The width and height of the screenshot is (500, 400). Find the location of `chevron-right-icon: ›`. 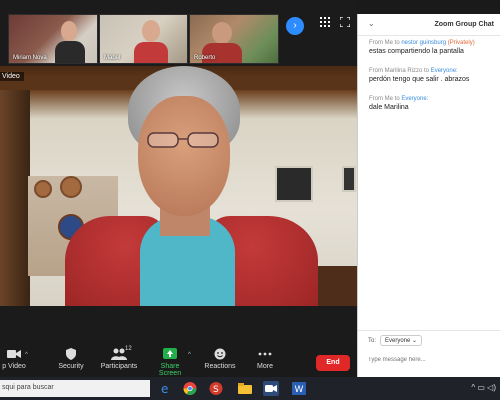

chevron-right-icon: › is located at coordinates (295, 25).